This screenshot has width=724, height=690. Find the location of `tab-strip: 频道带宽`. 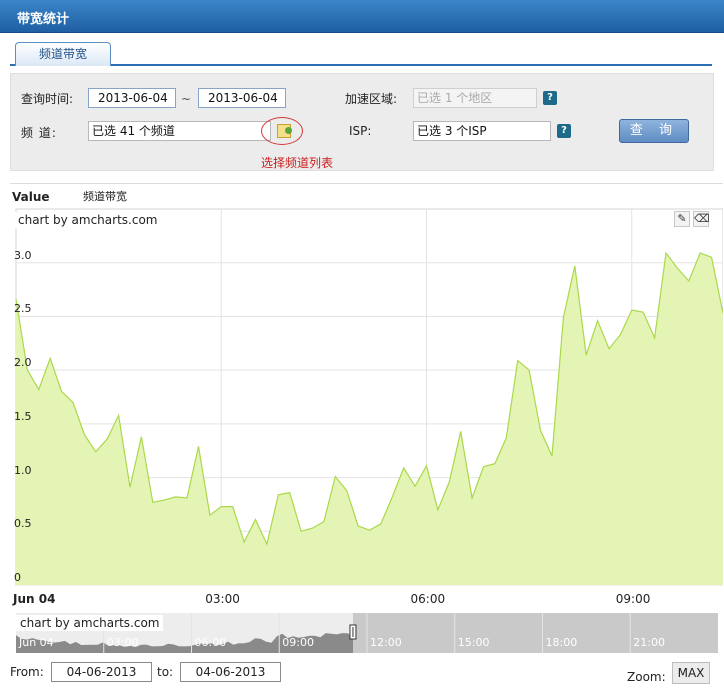

tab-strip: 频道带宽 is located at coordinates (361, 54).